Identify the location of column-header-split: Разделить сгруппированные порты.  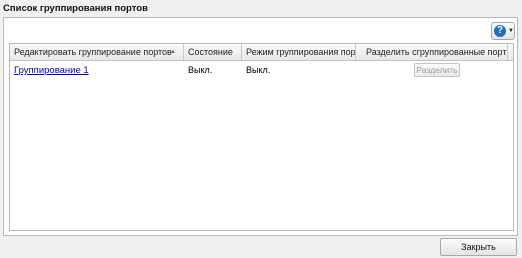
(432, 52).